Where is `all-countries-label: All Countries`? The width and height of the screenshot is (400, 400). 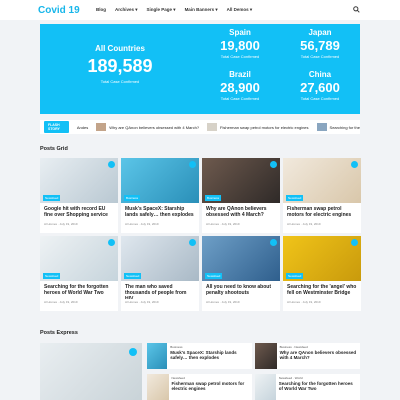
all-countries-label: All Countries is located at coordinates (120, 48).